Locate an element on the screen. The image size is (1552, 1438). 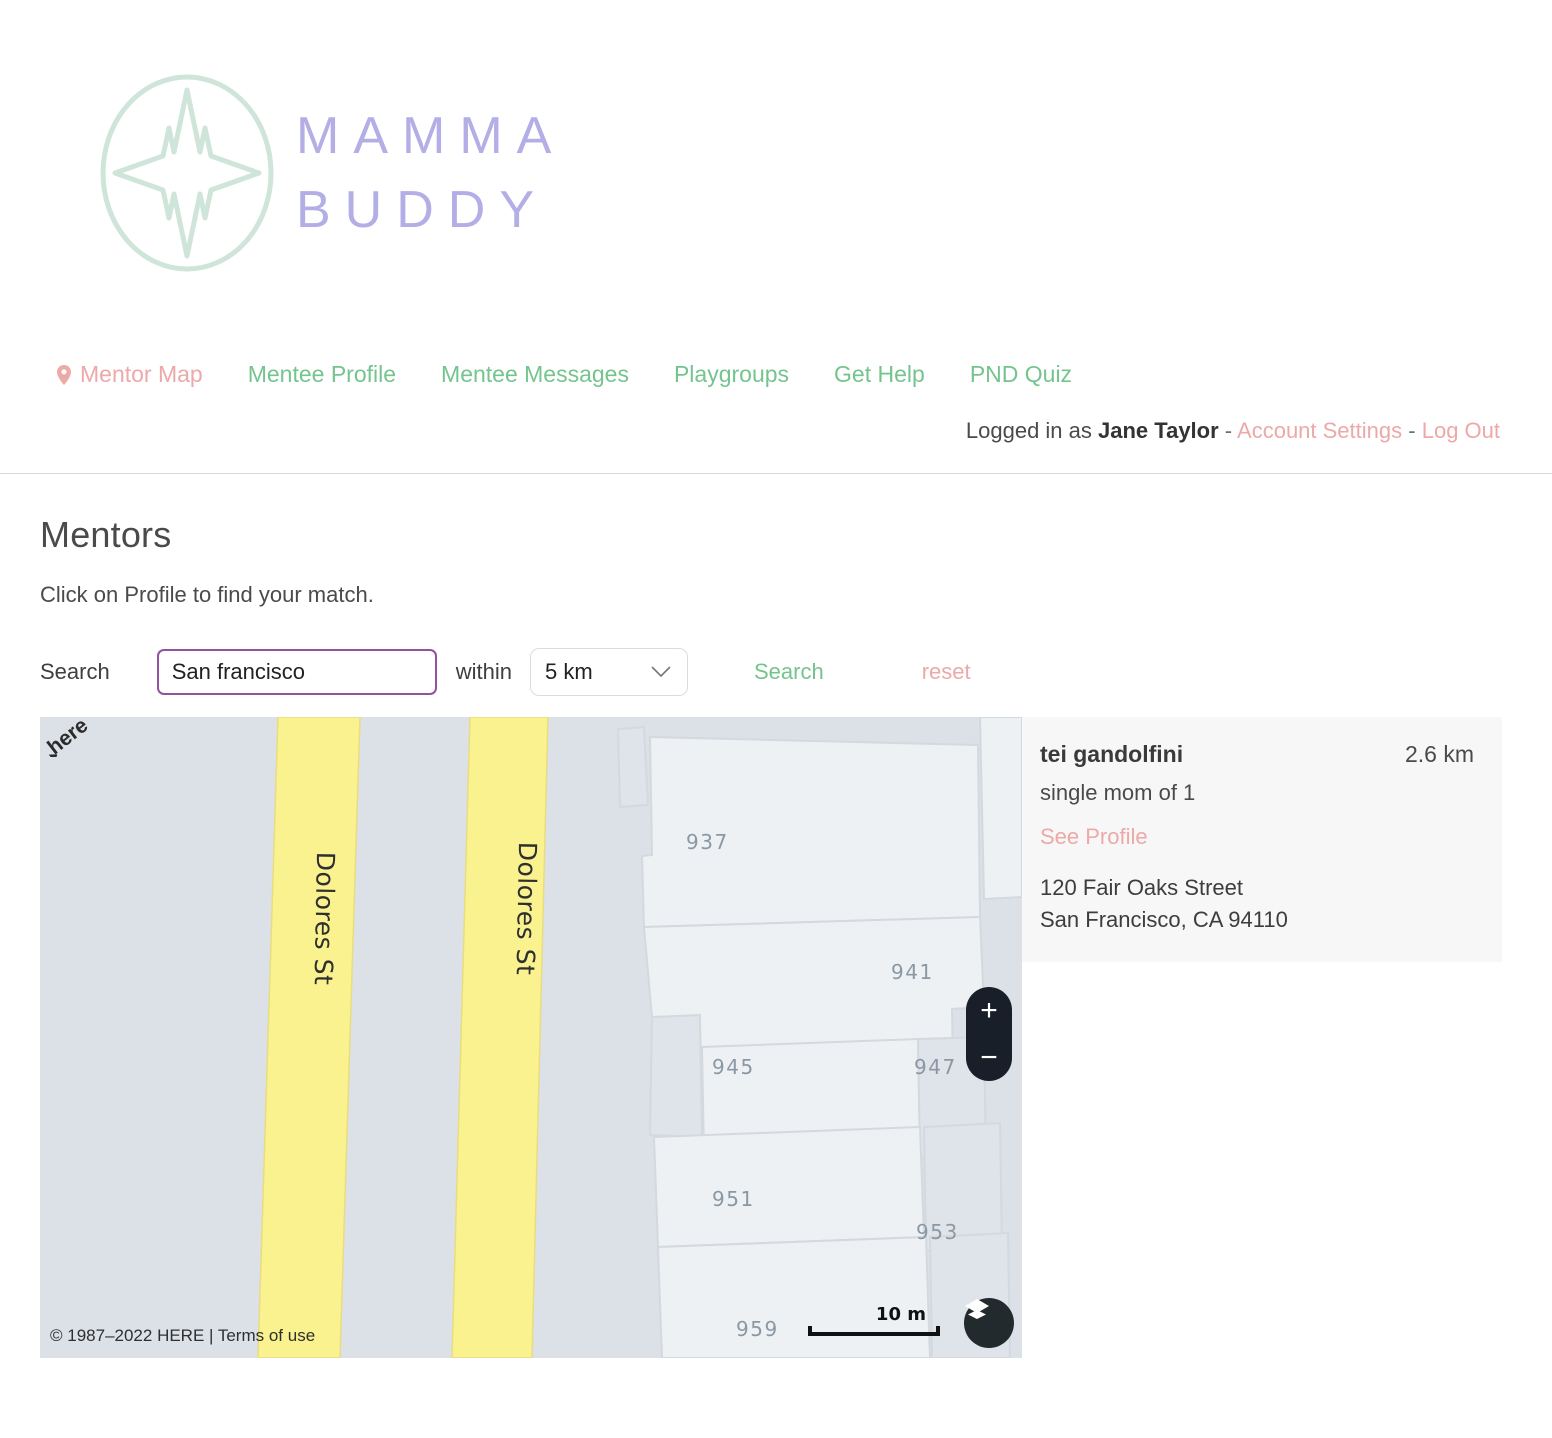
nav-item-mentor-map: Mentor Map is located at coordinates (130, 374).